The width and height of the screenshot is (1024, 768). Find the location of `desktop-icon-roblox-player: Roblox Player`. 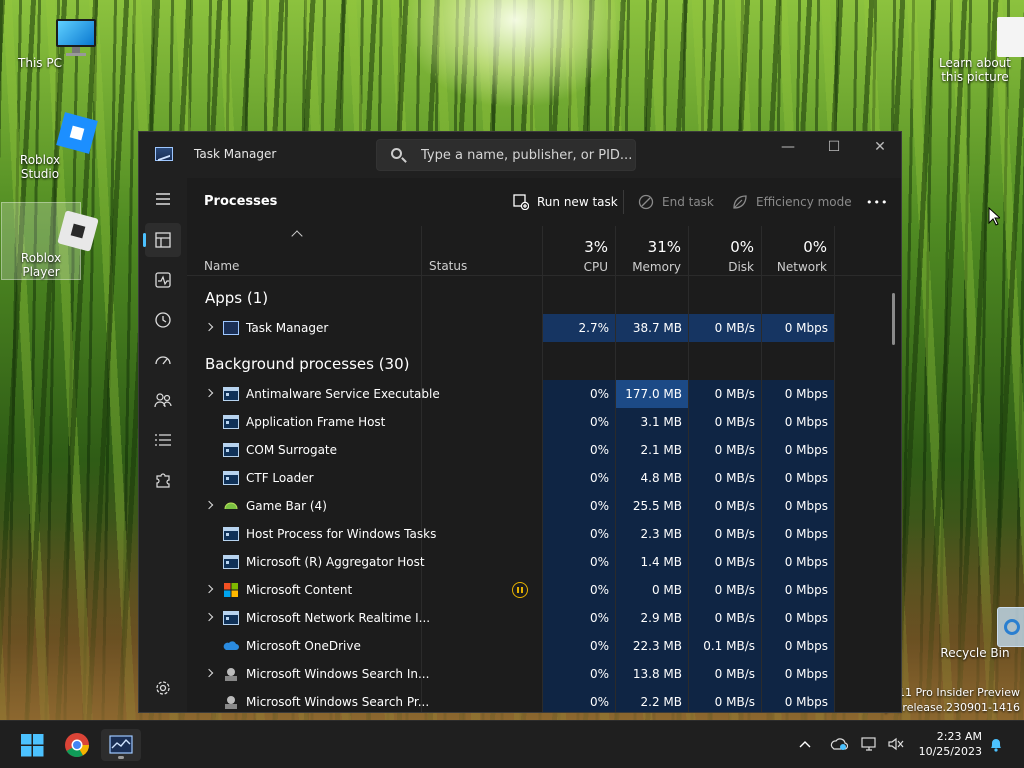

desktop-icon-roblox-player: Roblox Player is located at coordinates (50, 241).